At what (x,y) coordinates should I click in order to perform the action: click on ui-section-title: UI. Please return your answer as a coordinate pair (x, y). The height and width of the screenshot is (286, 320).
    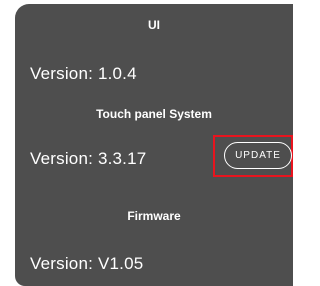
    Looking at the image, I should click on (154, 25).